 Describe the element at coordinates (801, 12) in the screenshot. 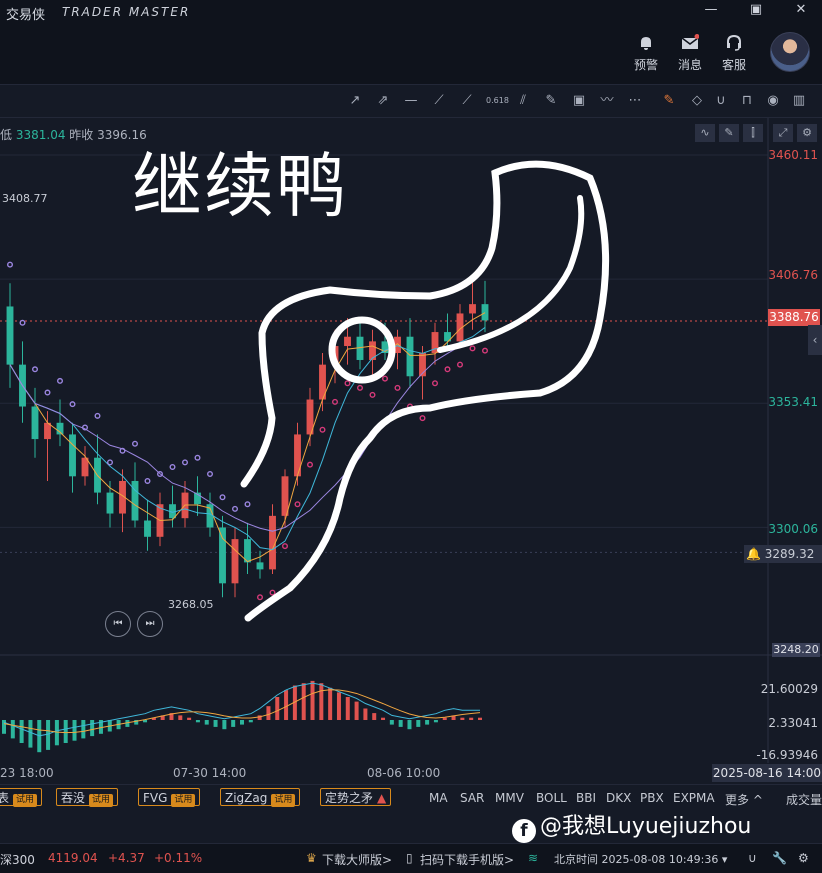

I see `close-button: ✕` at that location.